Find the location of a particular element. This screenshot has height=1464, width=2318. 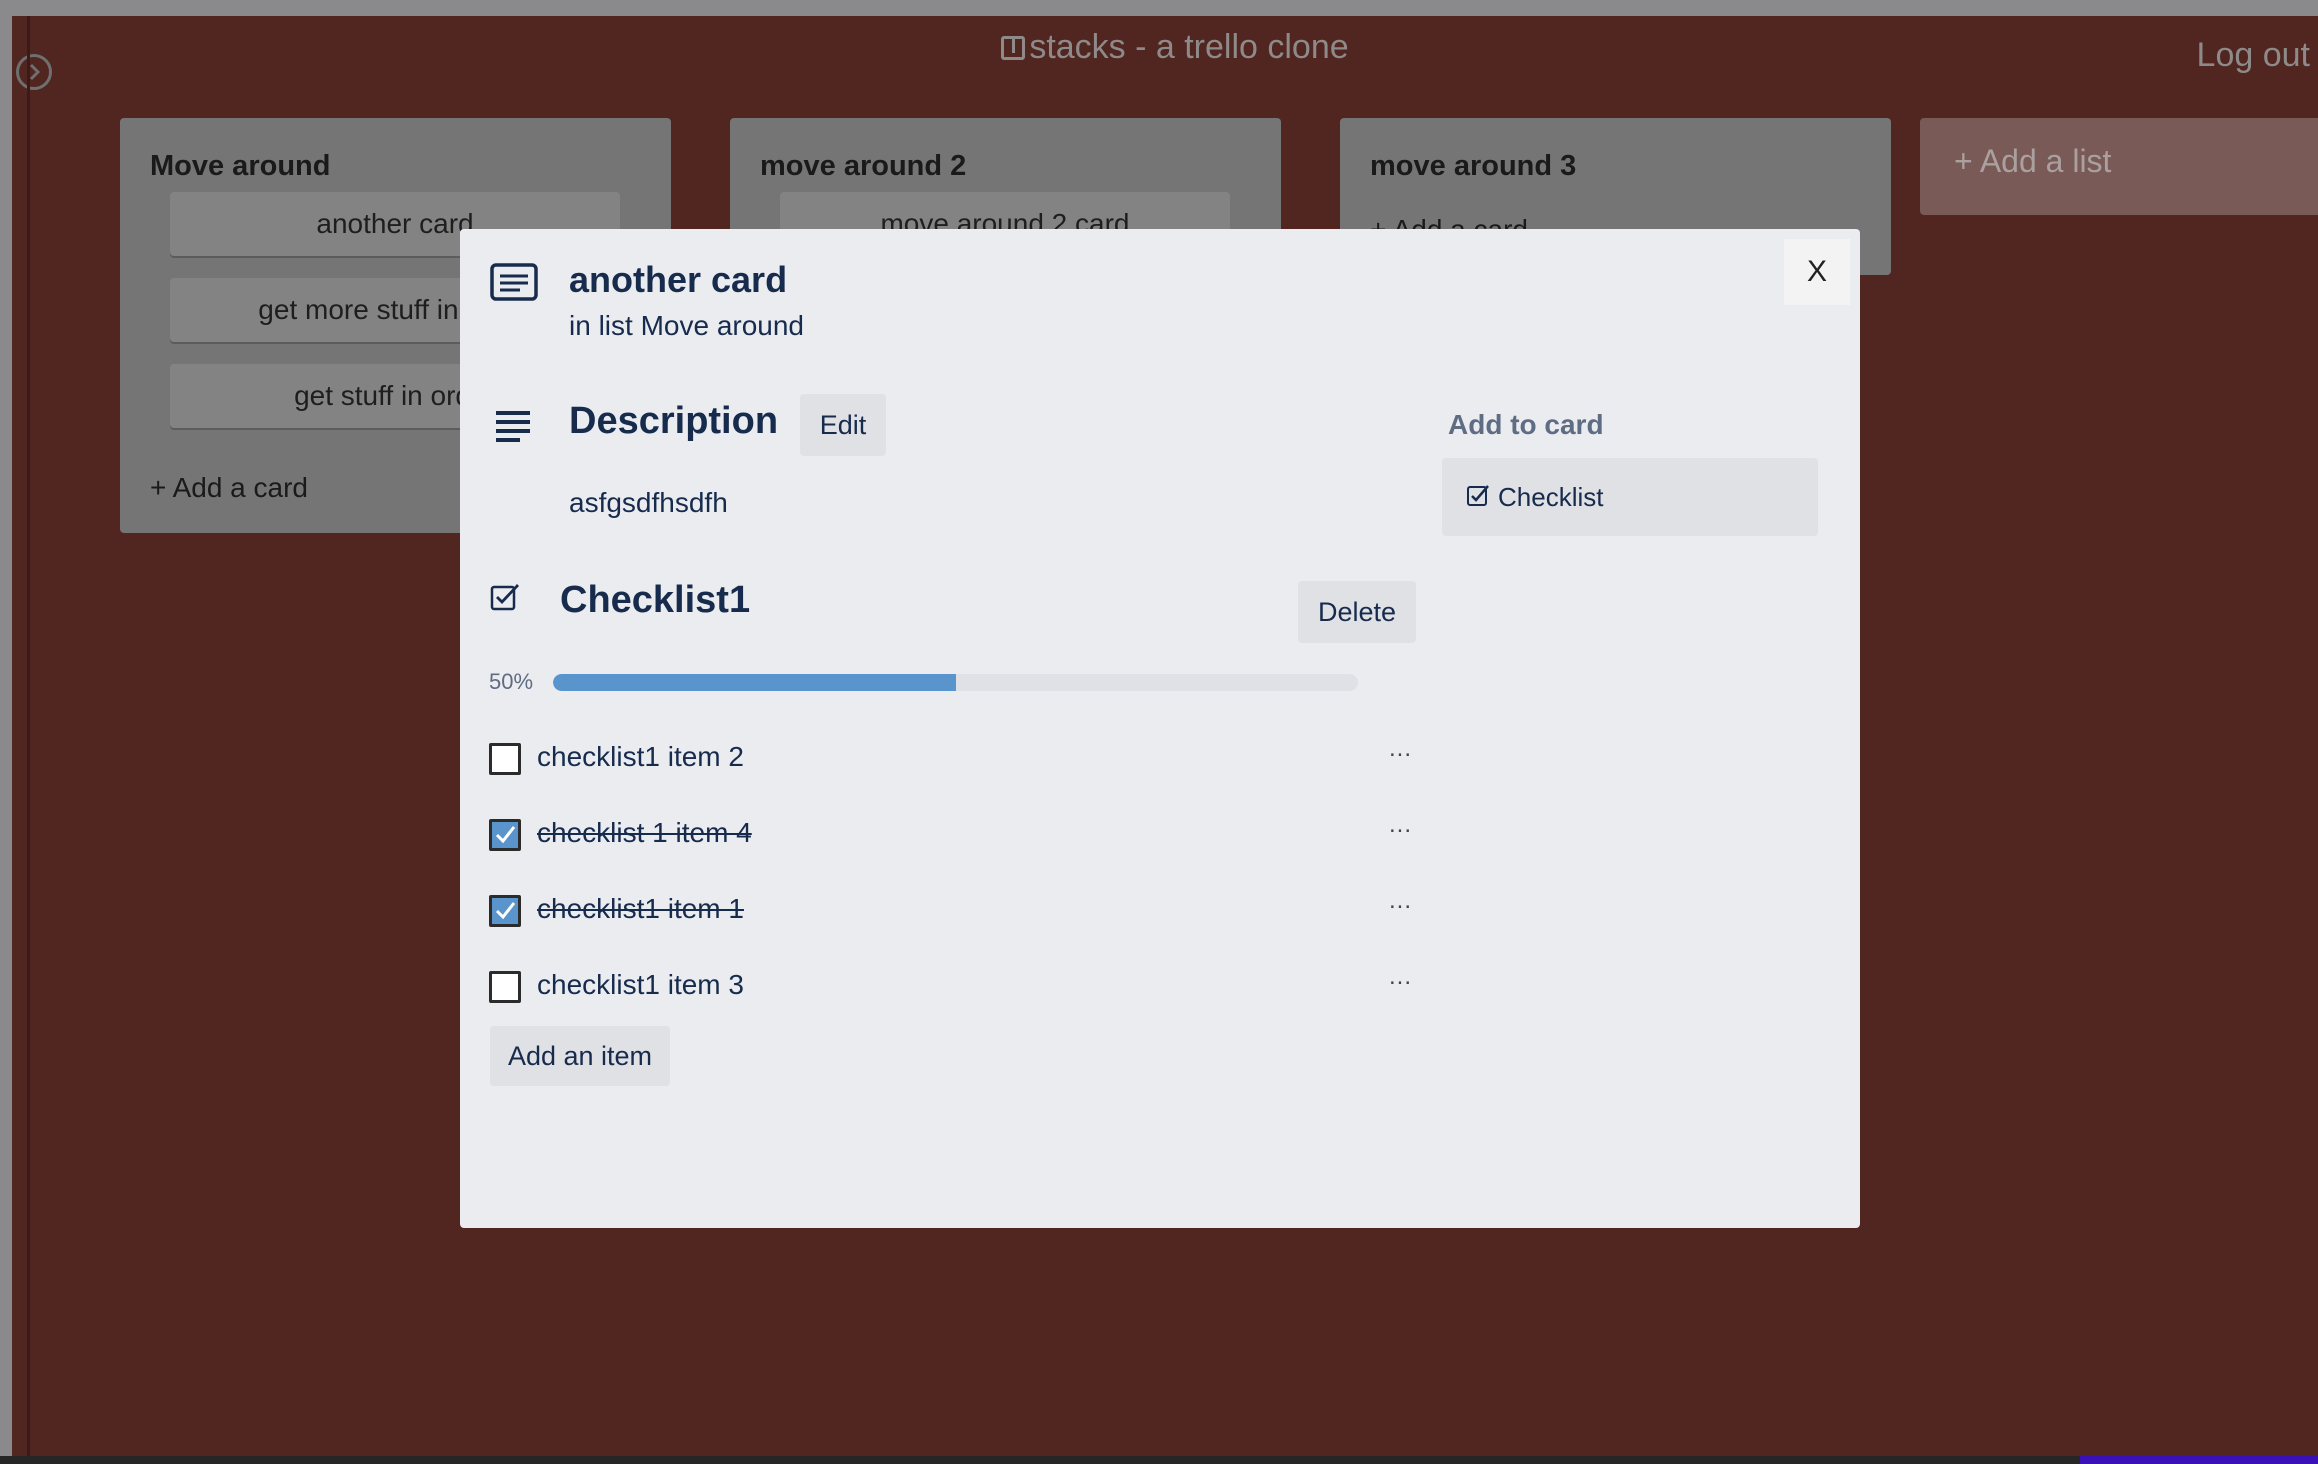

list-title: Move around is located at coordinates (240, 166).